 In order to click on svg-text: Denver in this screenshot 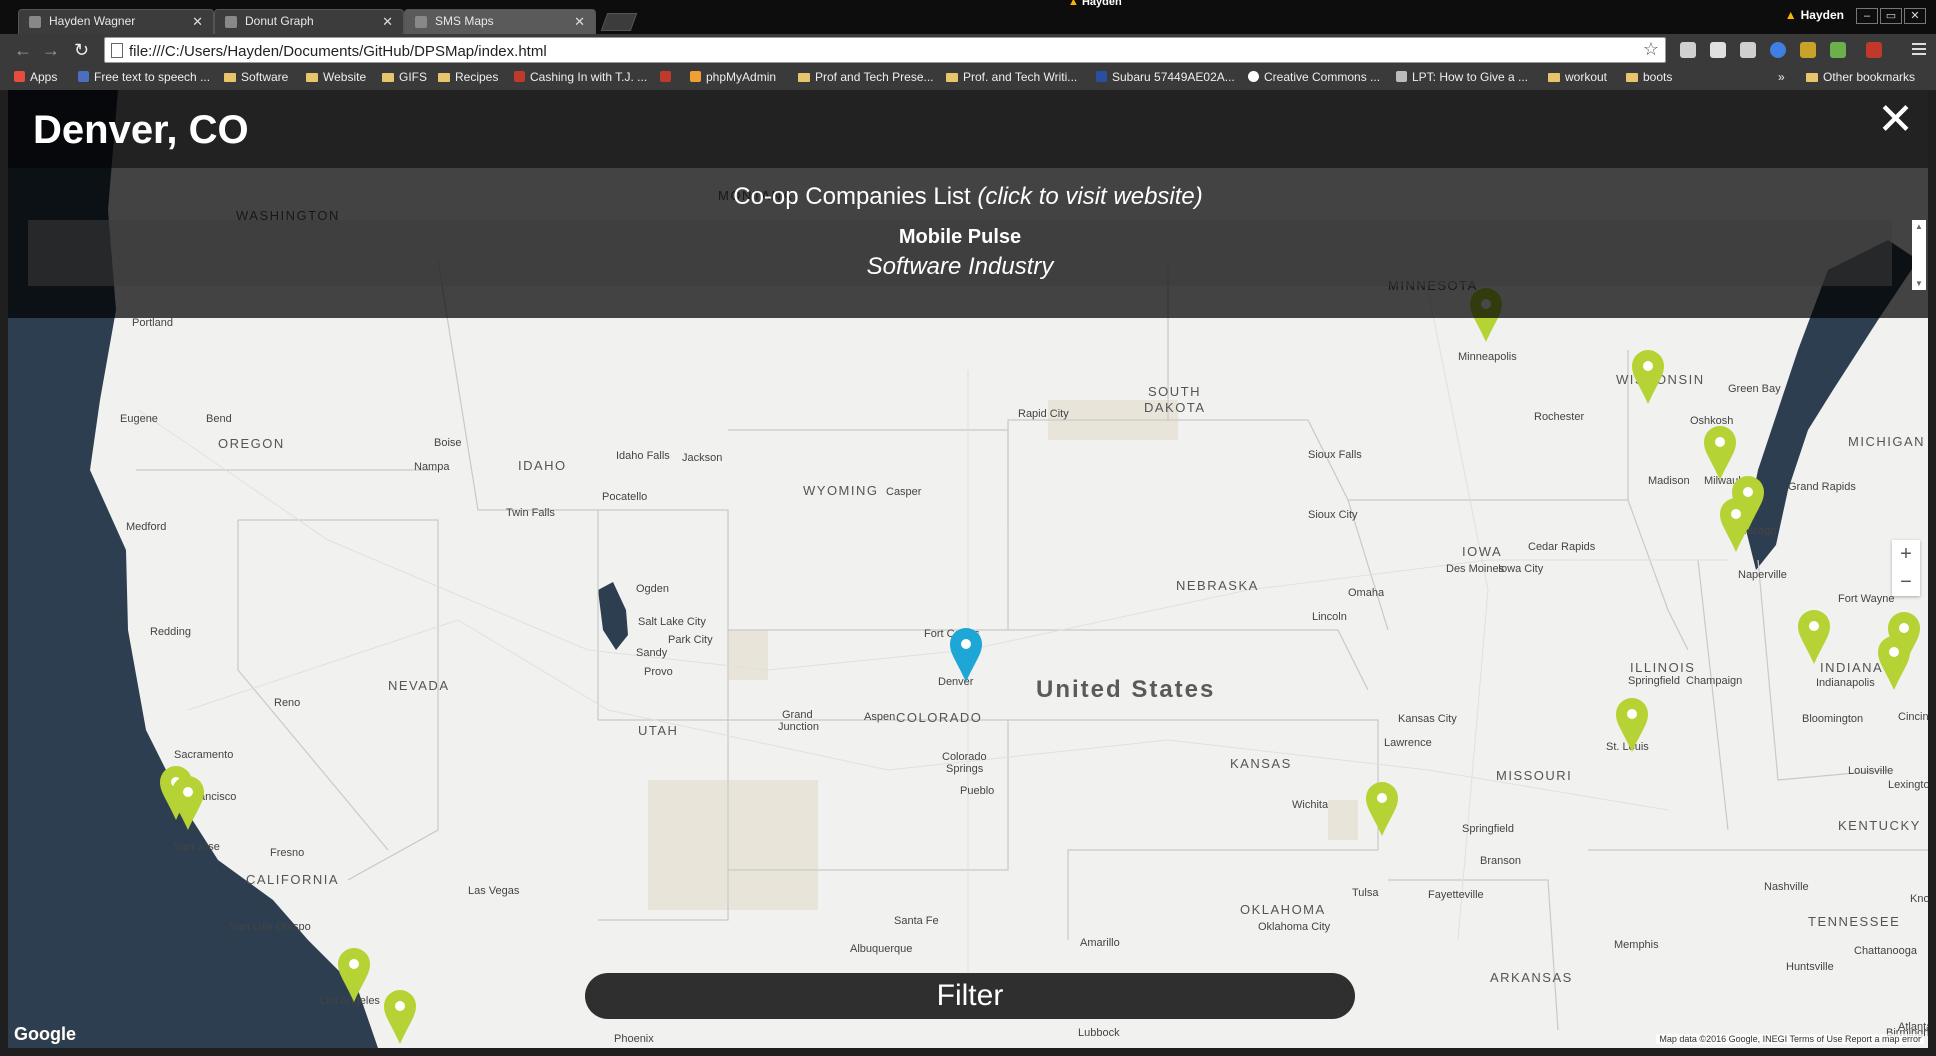, I will do `click(956, 682)`.